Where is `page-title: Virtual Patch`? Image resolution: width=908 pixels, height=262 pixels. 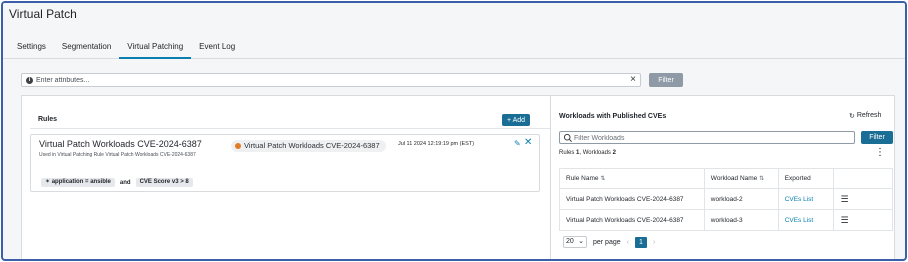 page-title: Virtual Patch is located at coordinates (43, 14).